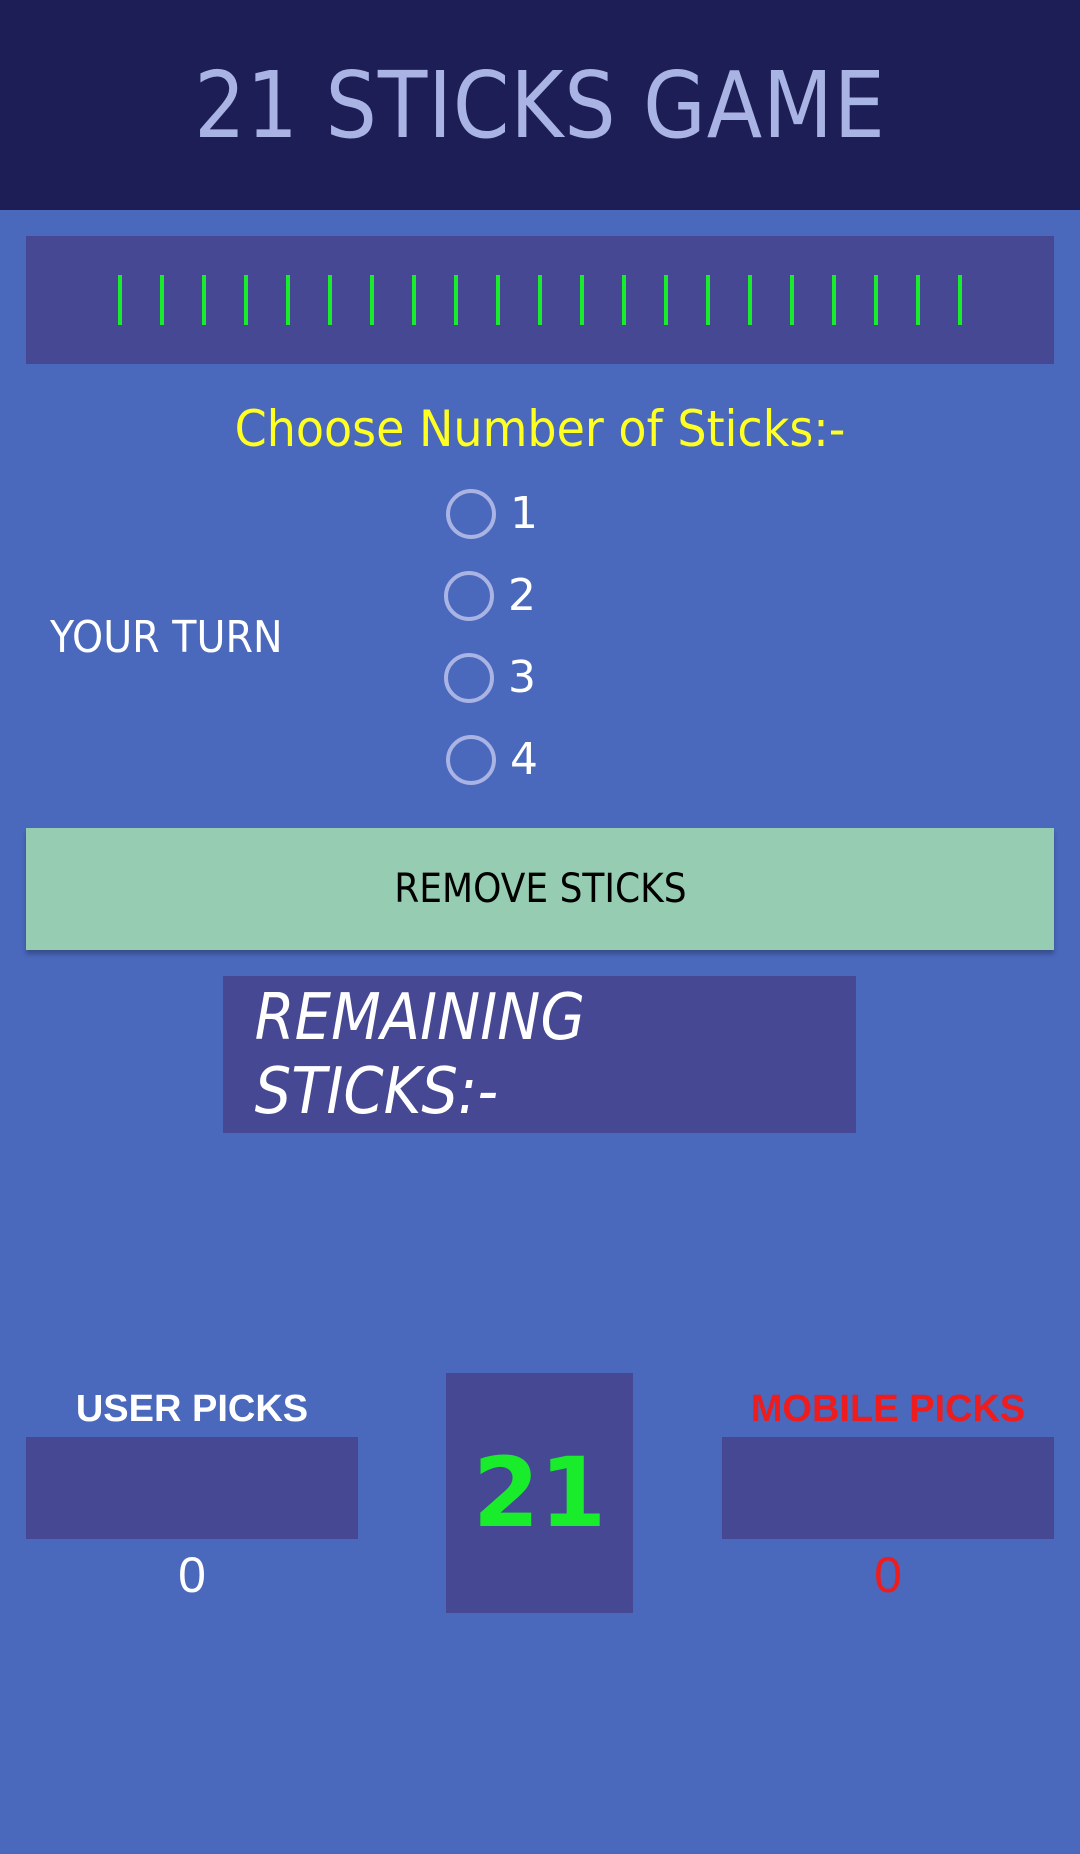 This screenshot has height=1854, width=1080. Describe the element at coordinates (888, 1488) in the screenshot. I see `mobile-picks-panel` at that location.